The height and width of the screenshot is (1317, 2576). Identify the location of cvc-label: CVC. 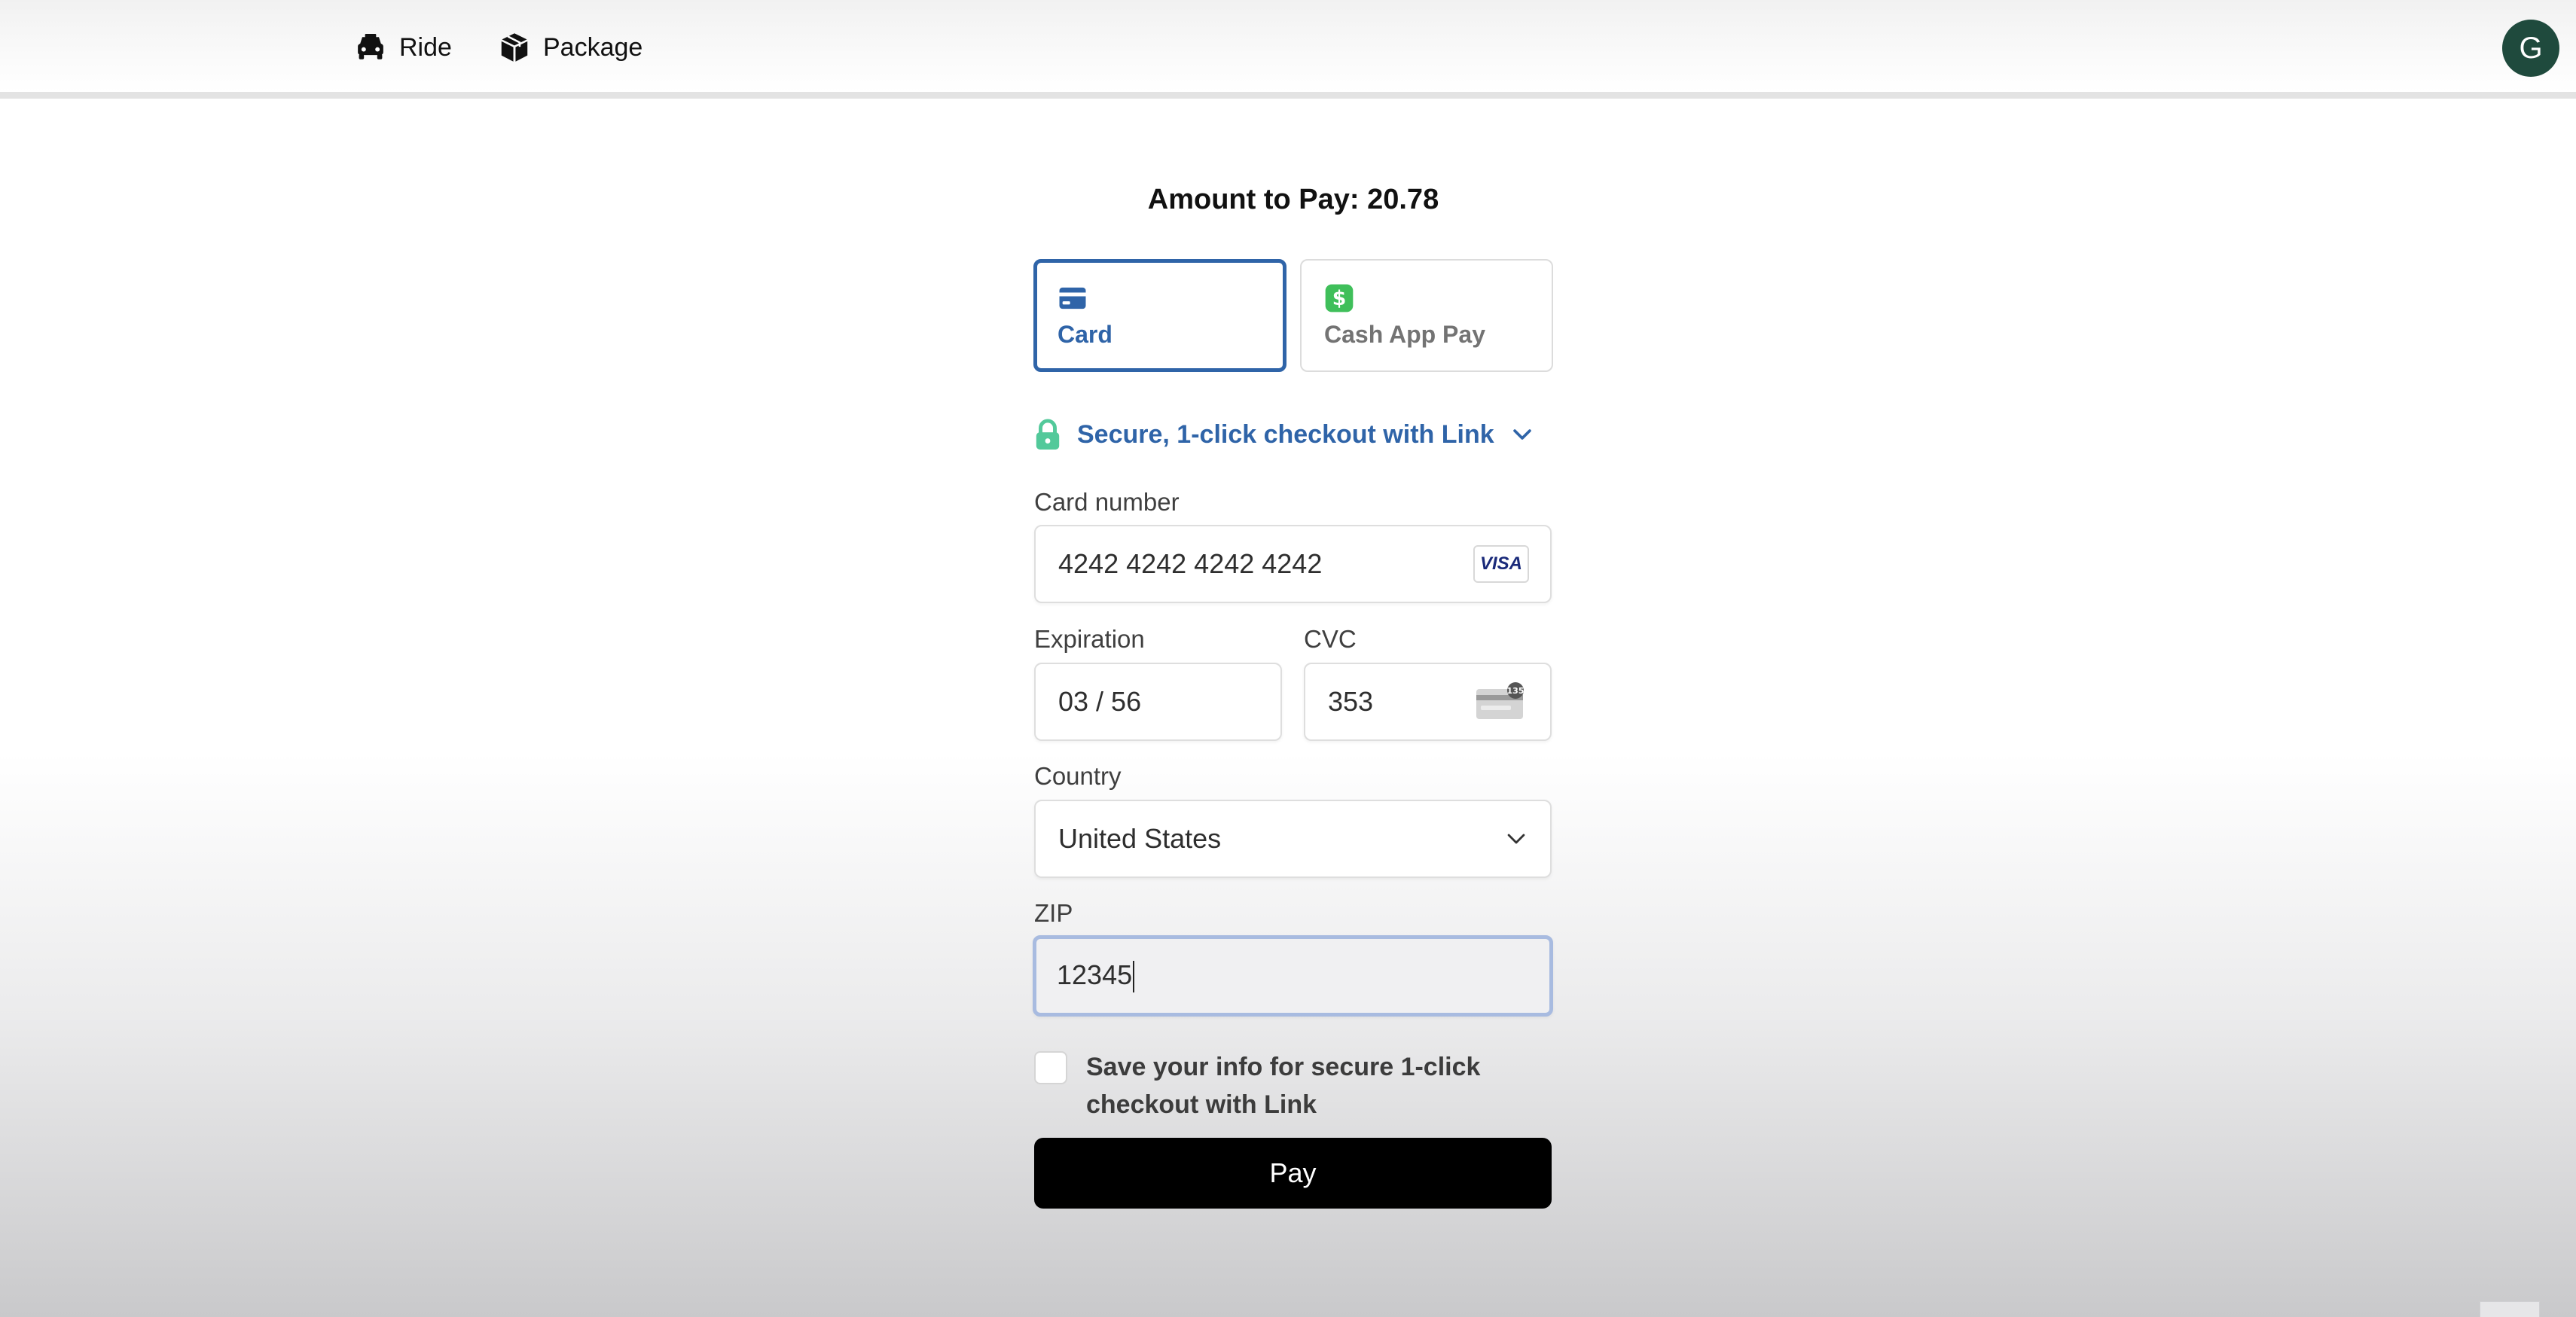
(1331, 639).